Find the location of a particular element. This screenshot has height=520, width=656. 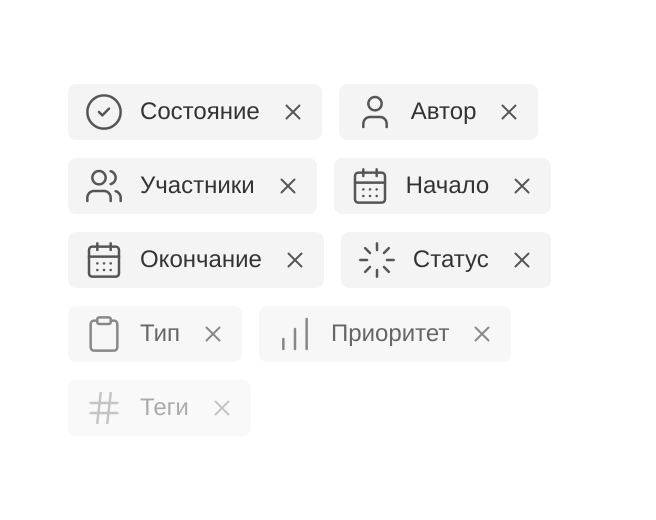

filter-chip: Состояние is located at coordinates (195, 112).